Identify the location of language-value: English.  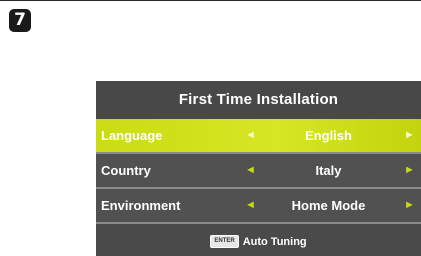
(328, 135).